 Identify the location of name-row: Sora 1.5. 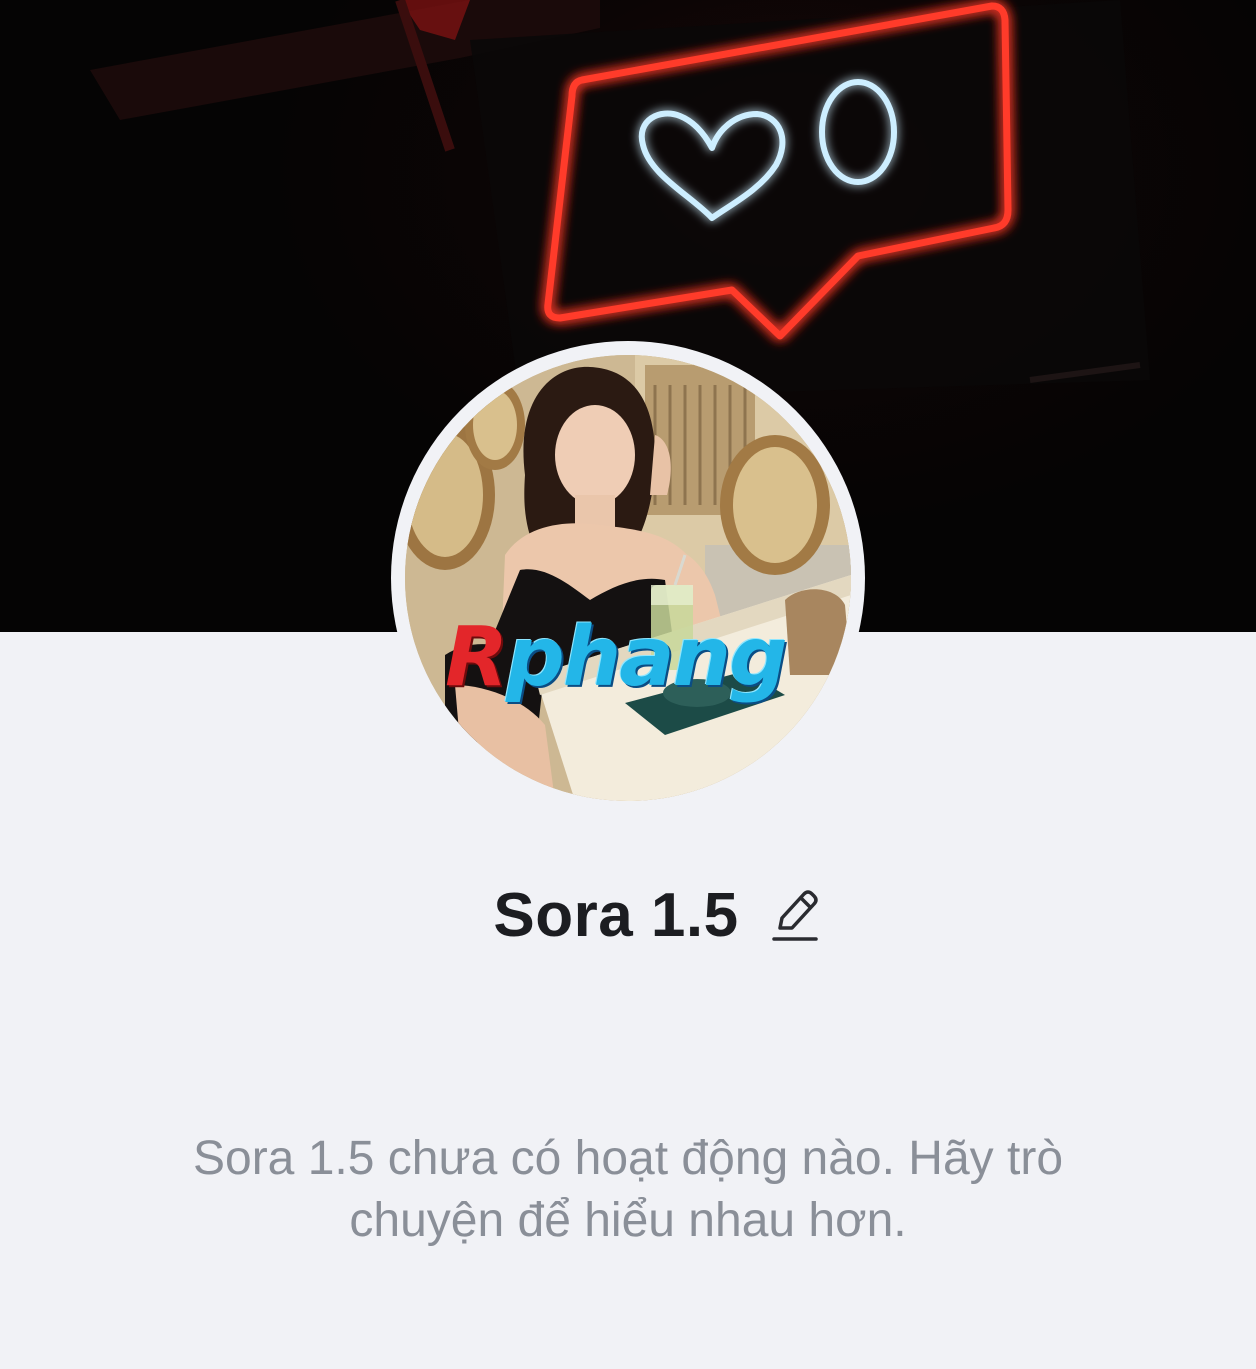
(628, 915).